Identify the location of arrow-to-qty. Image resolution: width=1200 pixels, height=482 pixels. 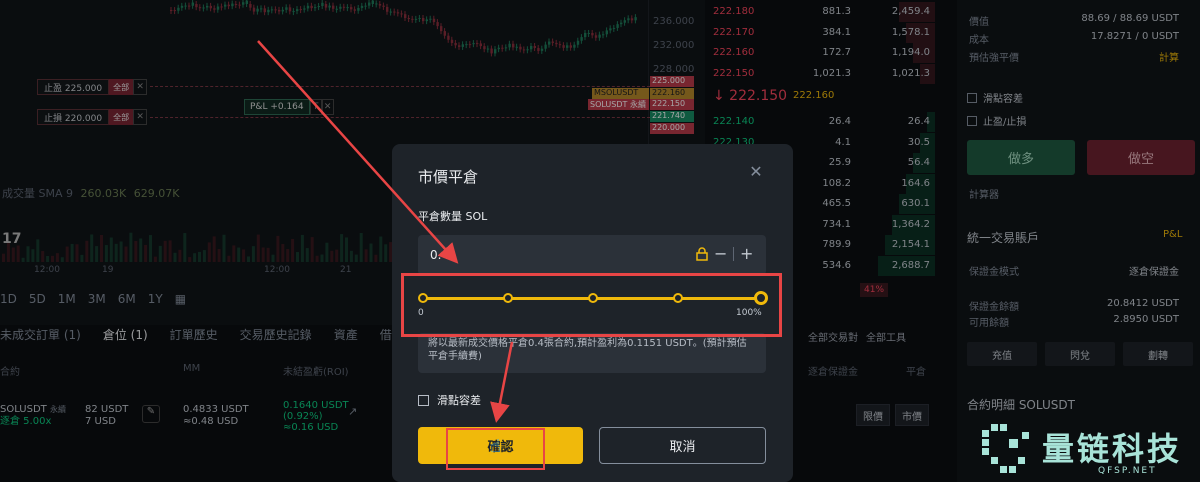
(358, 152).